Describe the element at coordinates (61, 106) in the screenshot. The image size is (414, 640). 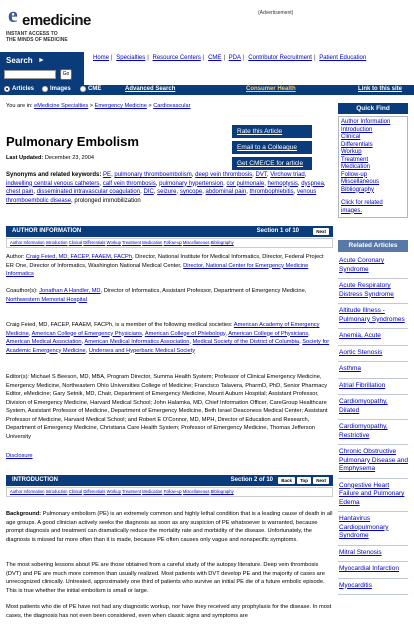
I see `breadcrumb-item: eMedicine Specialties` at that location.